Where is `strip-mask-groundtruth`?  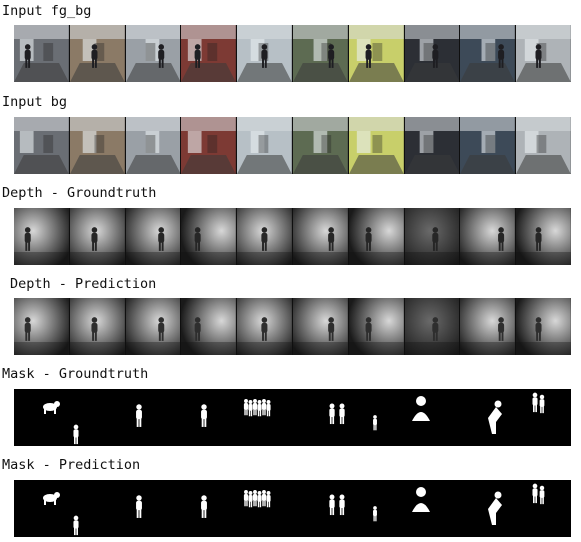 strip-mask-groundtruth is located at coordinates (292, 417).